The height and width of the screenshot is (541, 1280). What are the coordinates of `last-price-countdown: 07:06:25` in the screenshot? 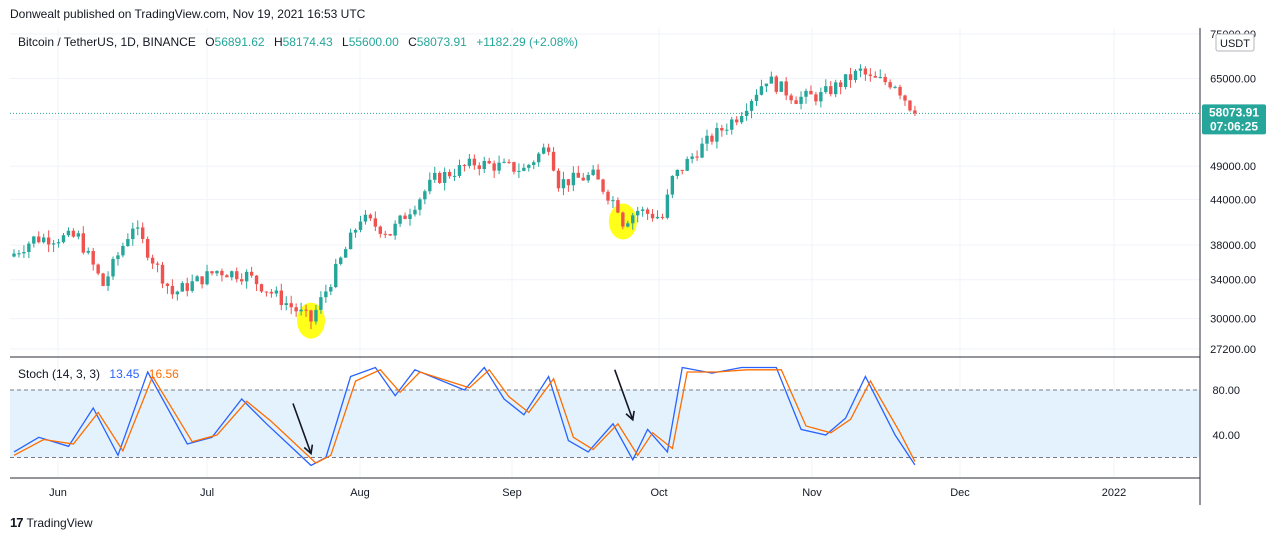 It's located at (1234, 126).